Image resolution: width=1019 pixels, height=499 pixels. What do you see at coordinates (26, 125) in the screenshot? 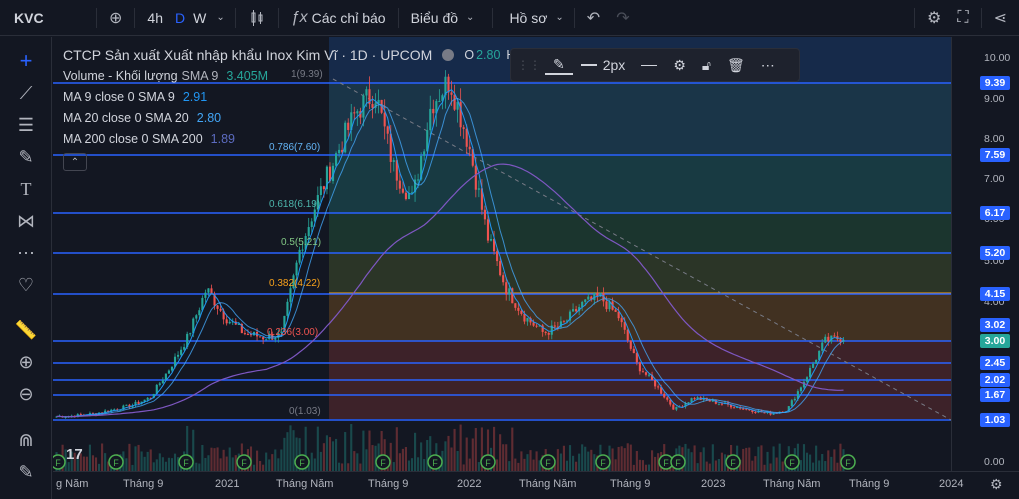
I see `horizontal-lines-icon: ☰` at bounding box center [26, 125].